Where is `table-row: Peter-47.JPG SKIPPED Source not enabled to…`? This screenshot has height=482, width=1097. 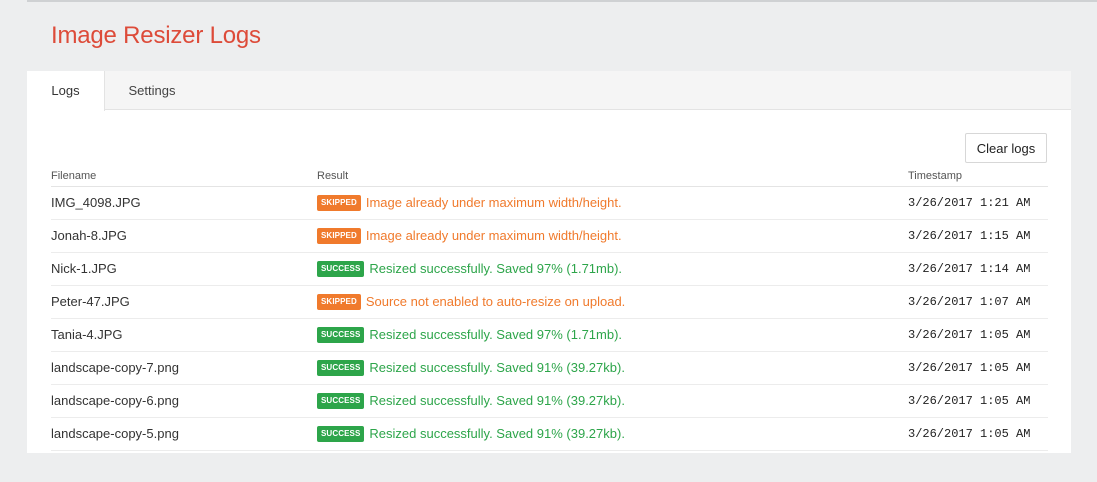
table-row: Peter-47.JPG SKIPPED Source not enabled to… is located at coordinates (549, 302).